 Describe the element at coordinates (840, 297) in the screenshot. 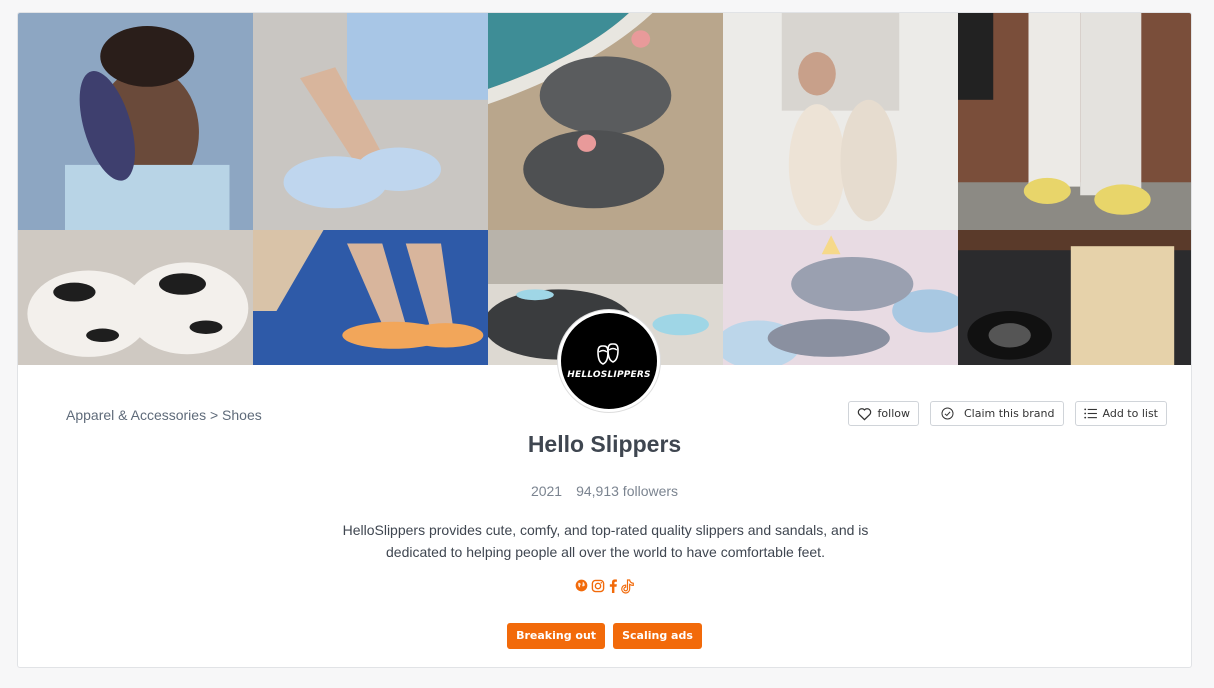

I see `banner-photo-unicorn-shark-slides` at that location.